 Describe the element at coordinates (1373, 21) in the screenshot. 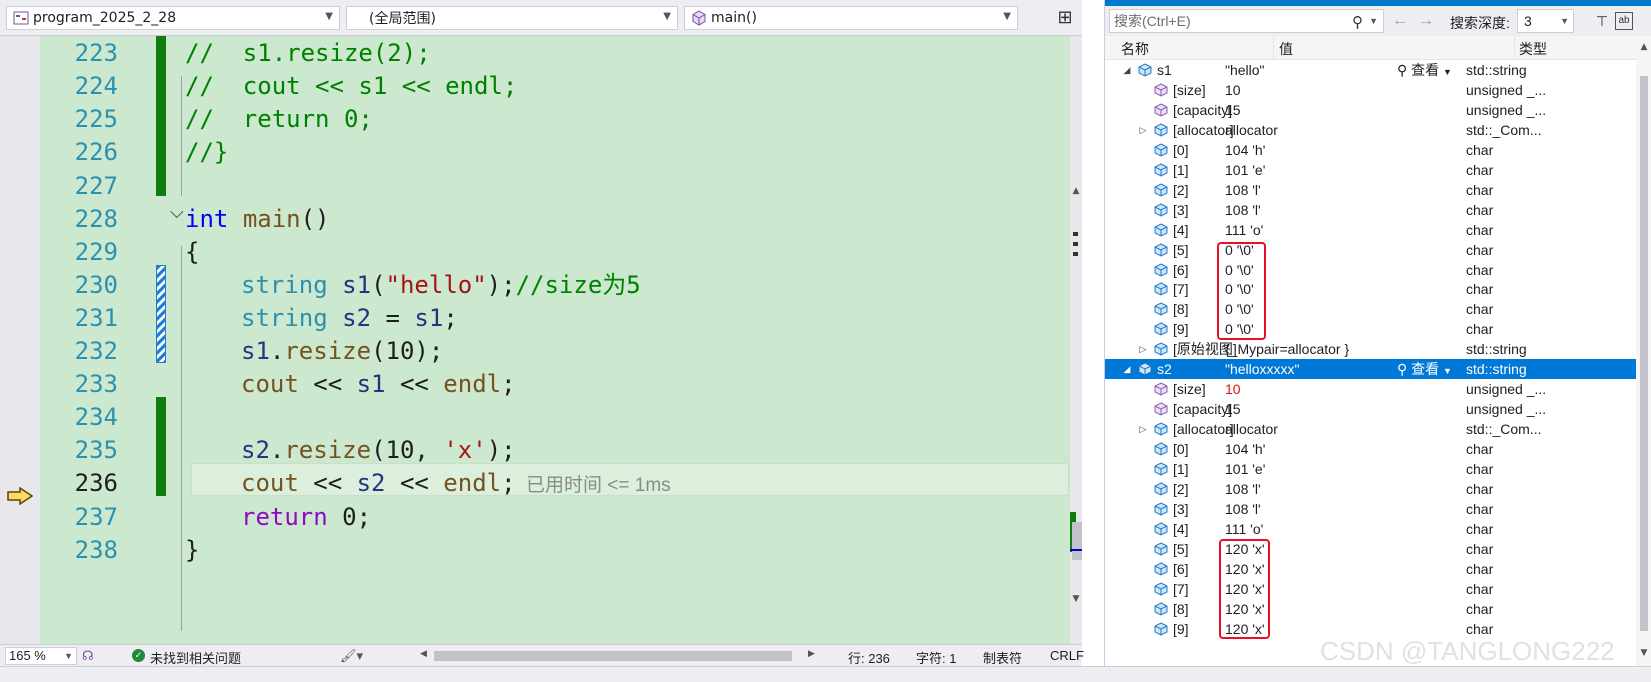

I see `chevron-down-icon: ▼` at that location.